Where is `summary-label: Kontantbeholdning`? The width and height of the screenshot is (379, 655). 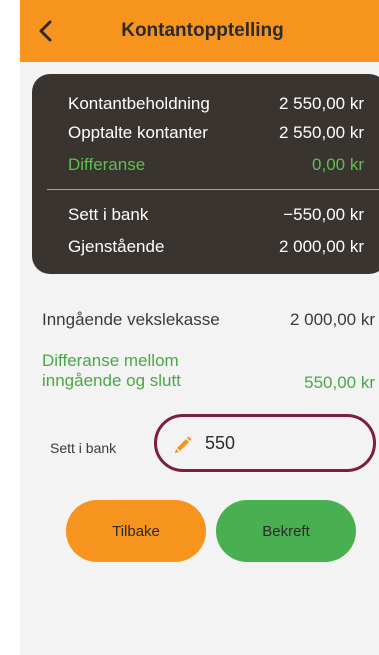 summary-label: Kontantbeholdning is located at coordinates (139, 103).